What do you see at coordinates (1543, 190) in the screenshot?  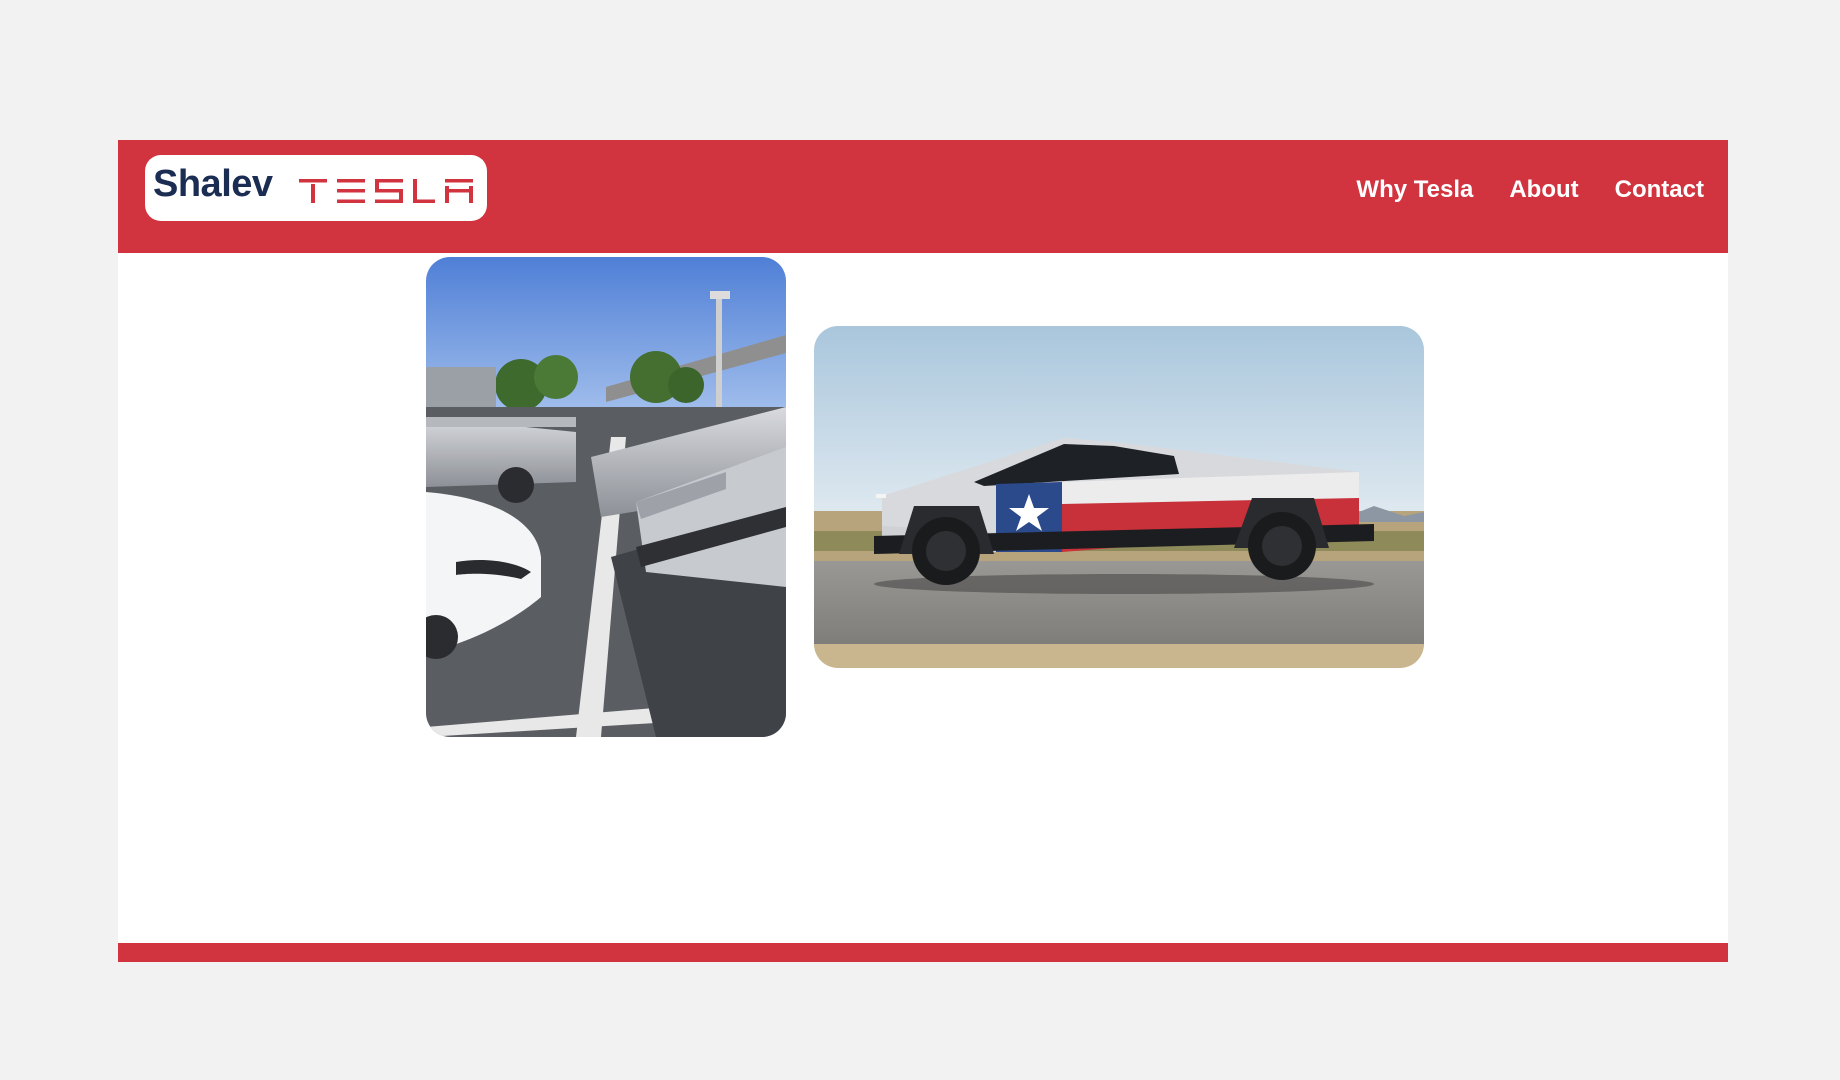 I see `nav-about: About` at bounding box center [1543, 190].